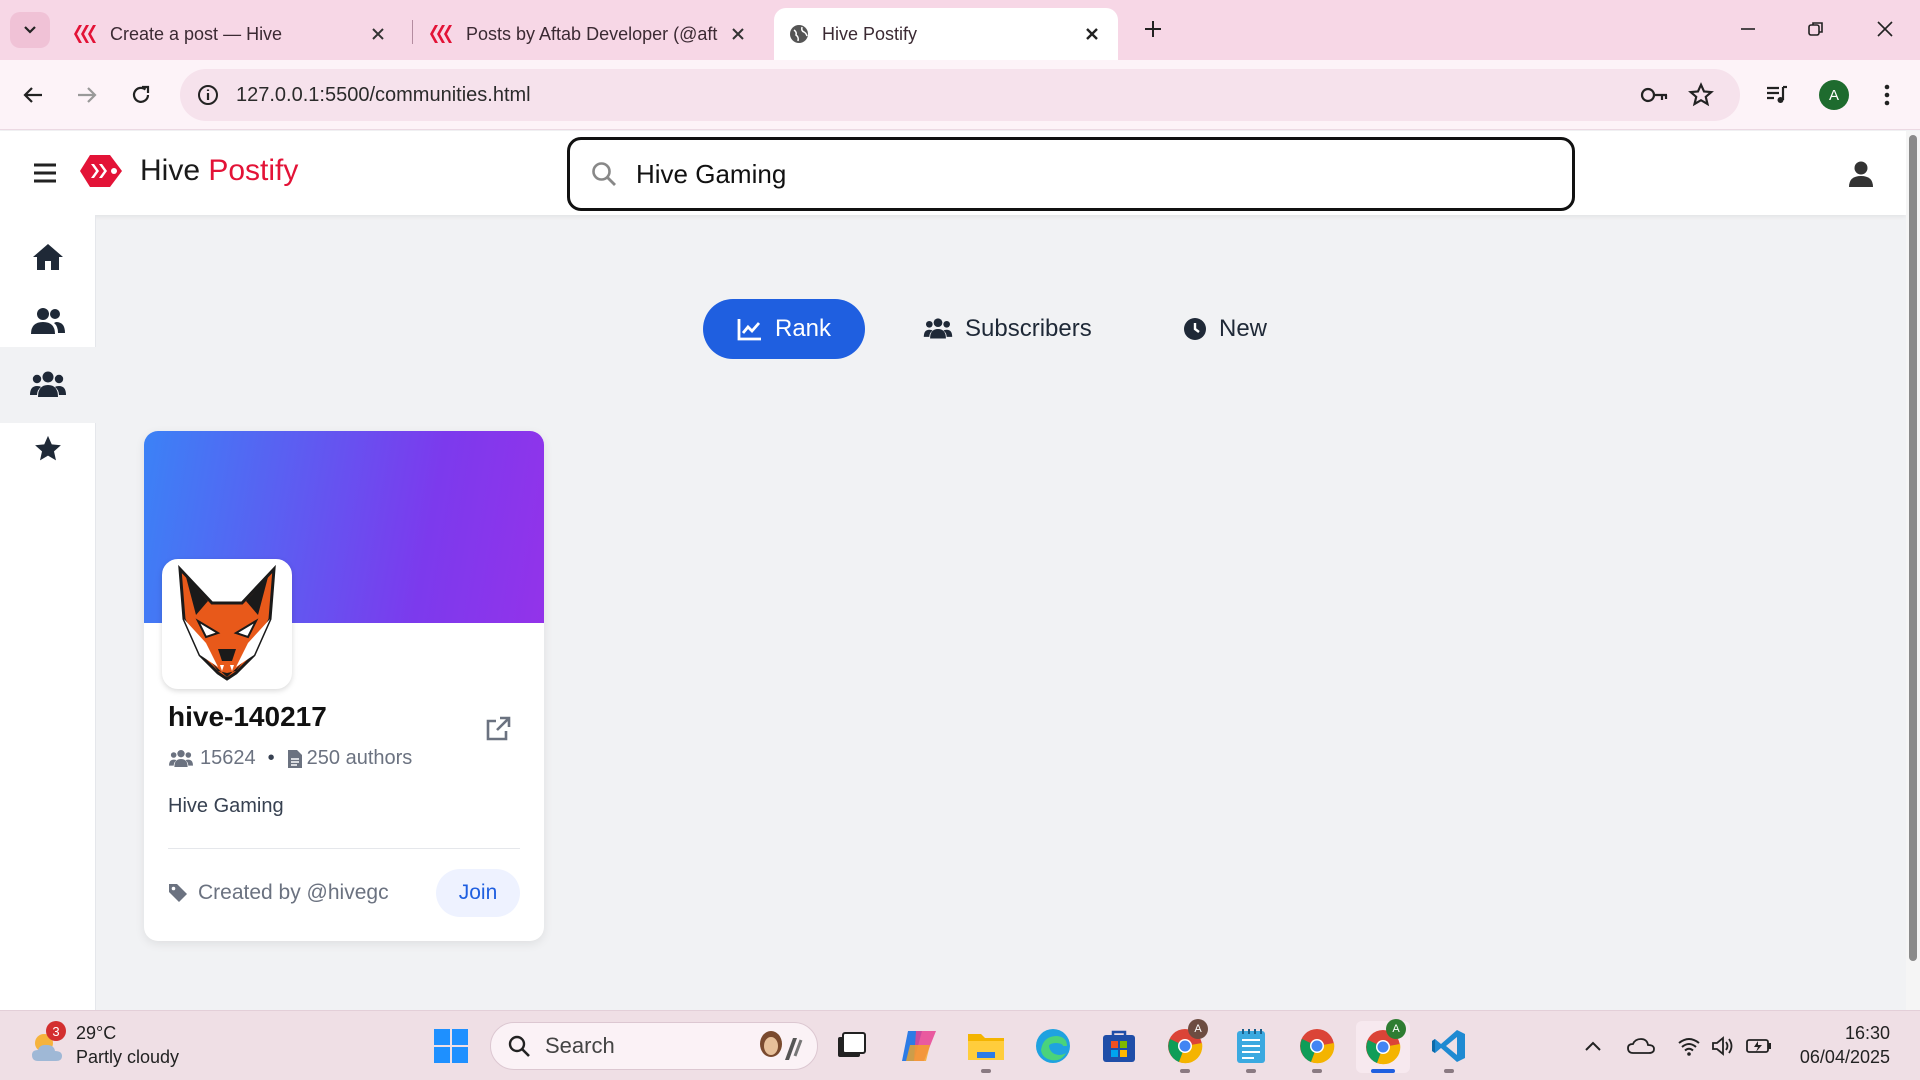 The image size is (1920, 1080). I want to click on start-button, so click(451, 1046).